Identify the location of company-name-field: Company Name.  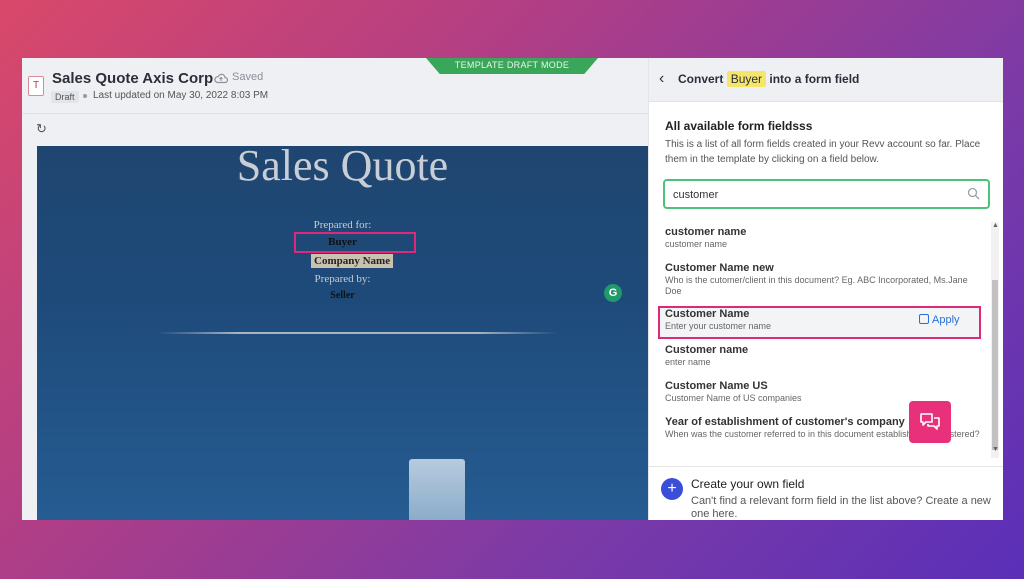
(352, 261).